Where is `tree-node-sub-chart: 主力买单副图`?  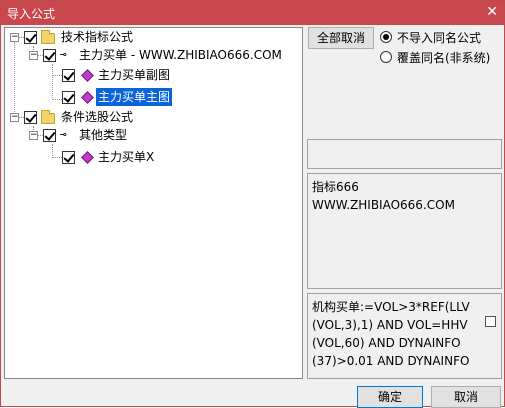
tree-node-sub-chart: 主力买单副图 is located at coordinates (153, 75).